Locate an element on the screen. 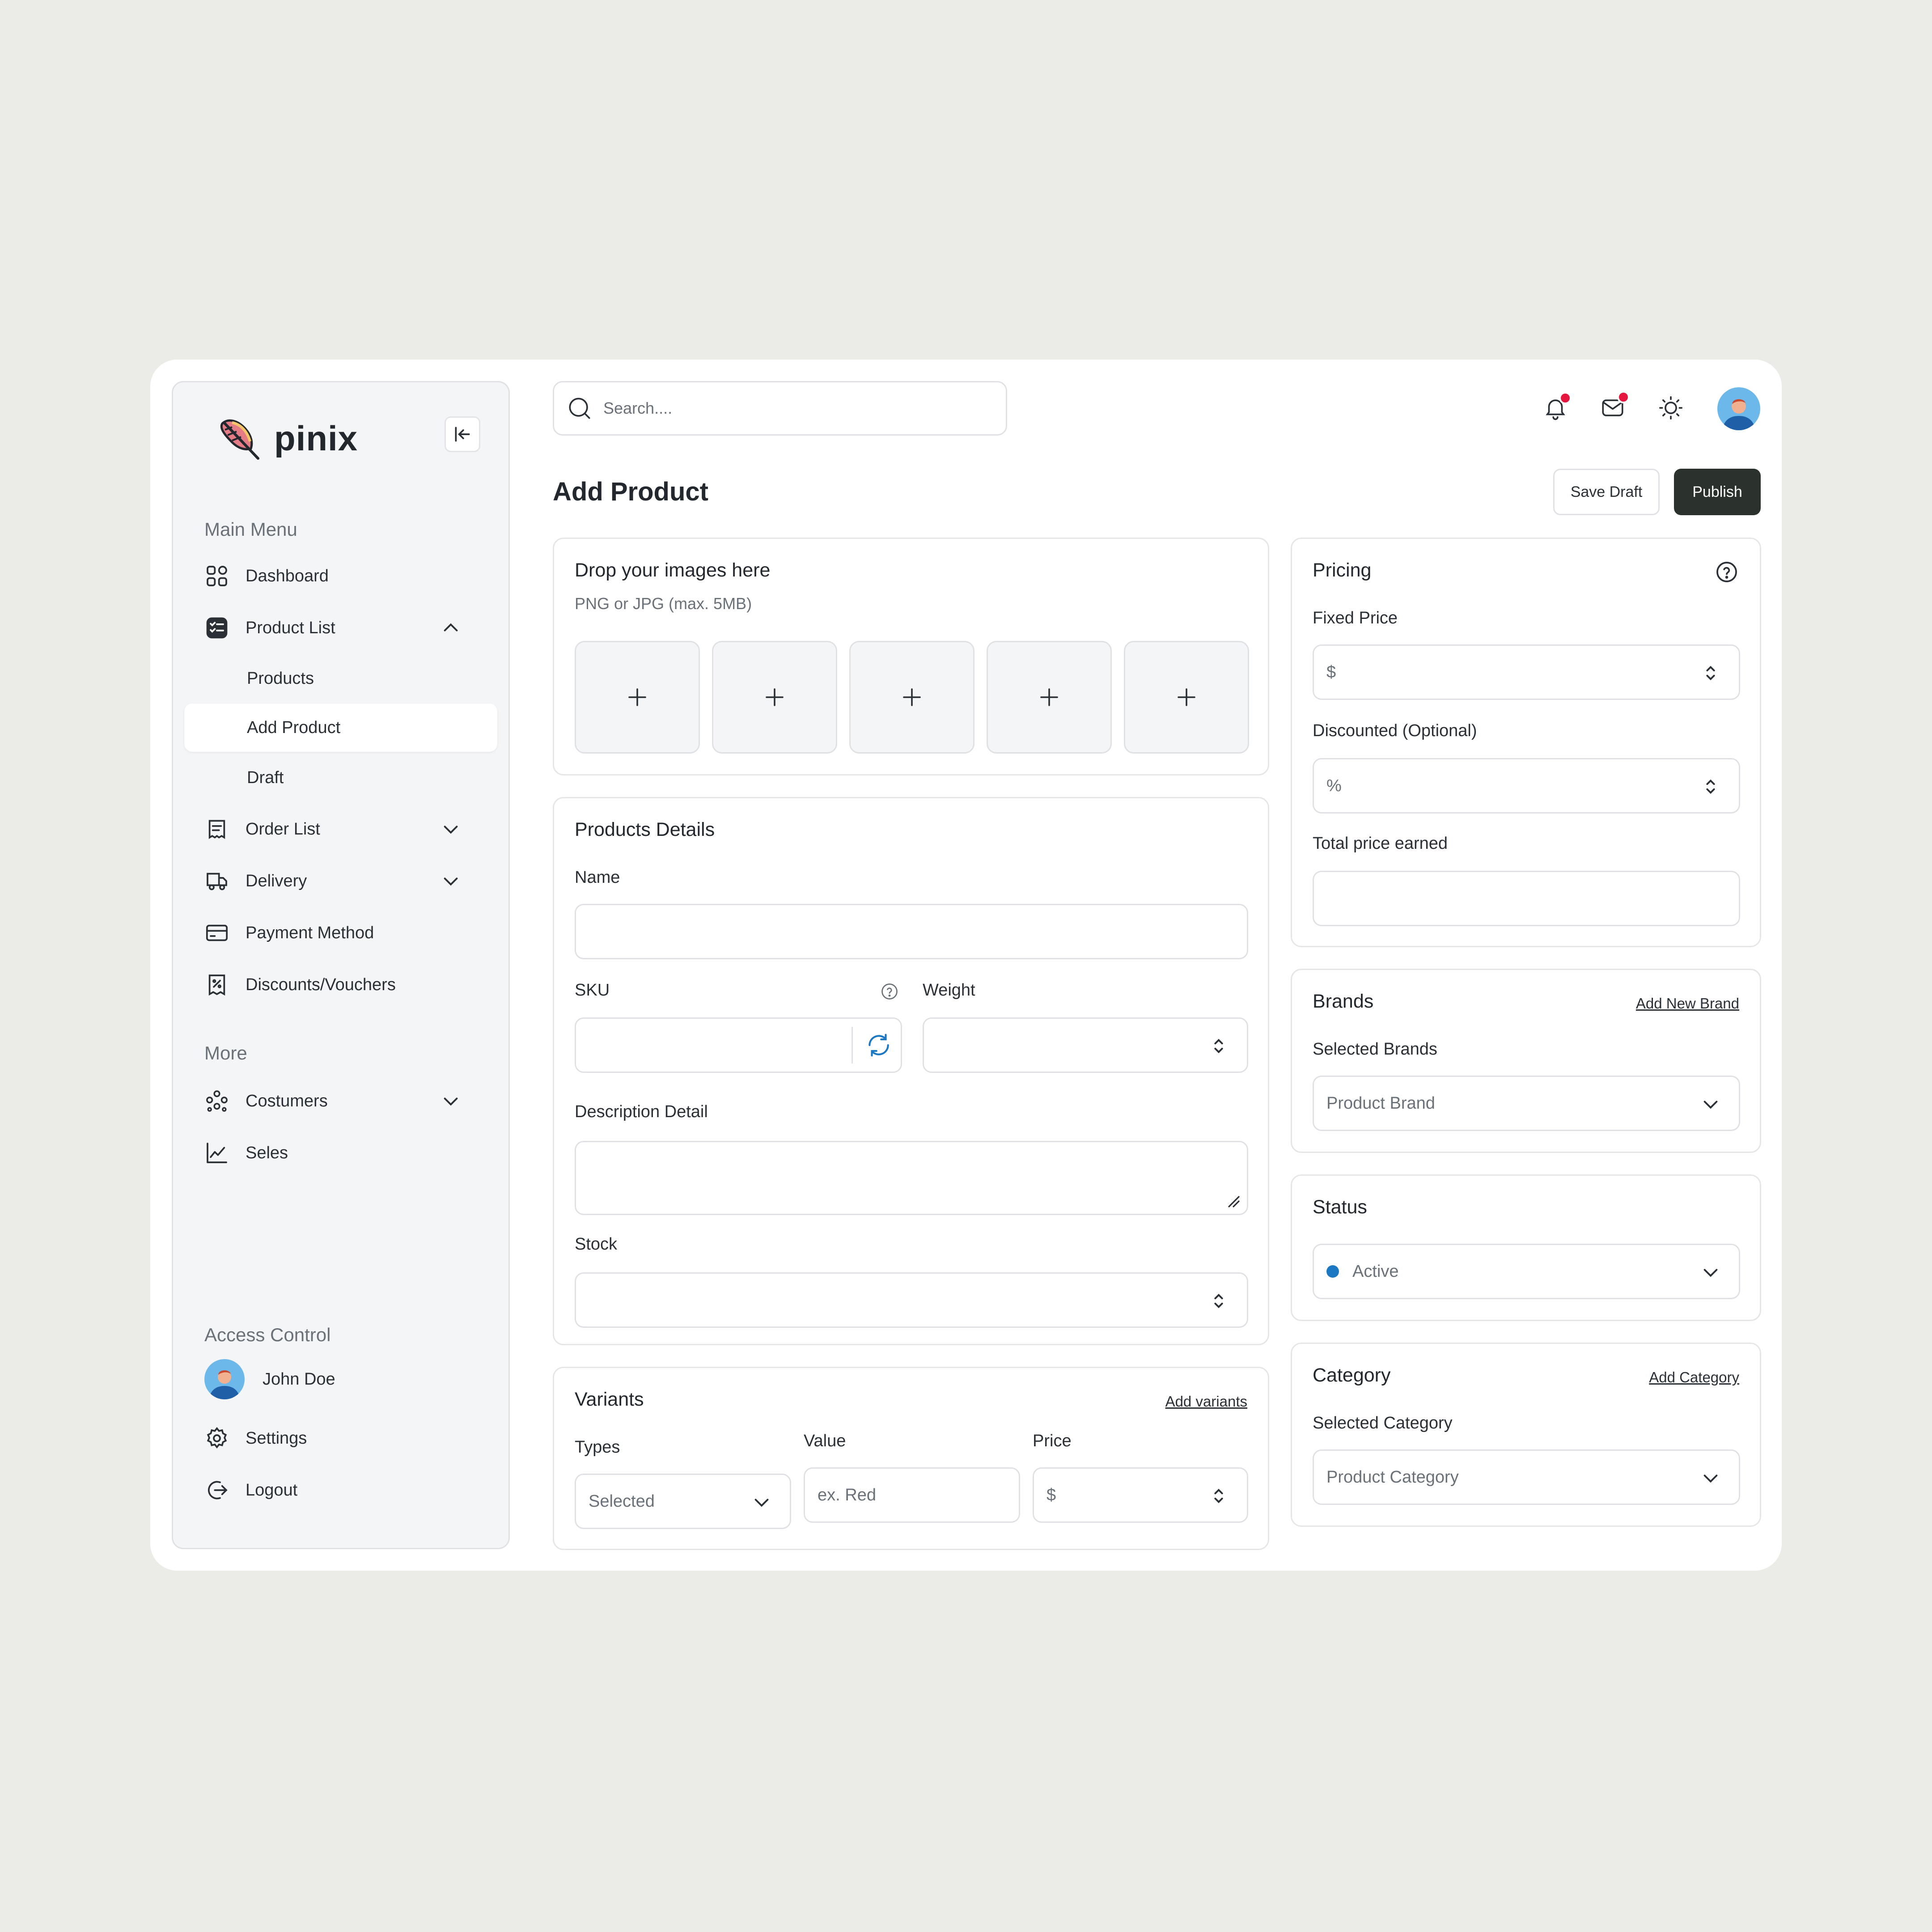 This screenshot has height=1932, width=1932. fixed-price-input: $ is located at coordinates (1526, 672).